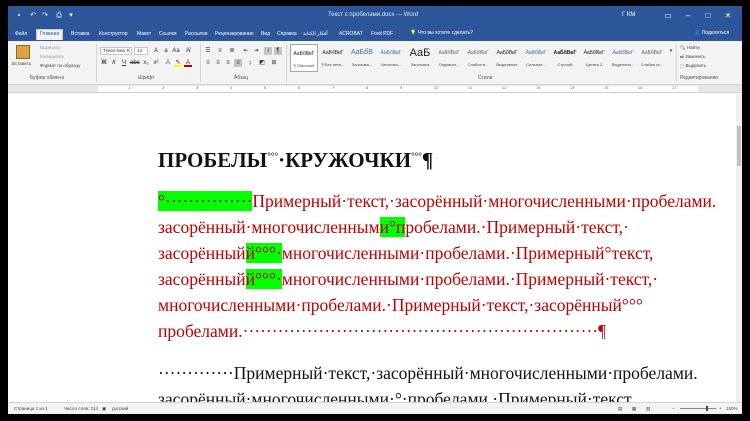  Describe the element at coordinates (692, 57) in the screenshot. I see `replace-button: ⇄ Заменить` at that location.